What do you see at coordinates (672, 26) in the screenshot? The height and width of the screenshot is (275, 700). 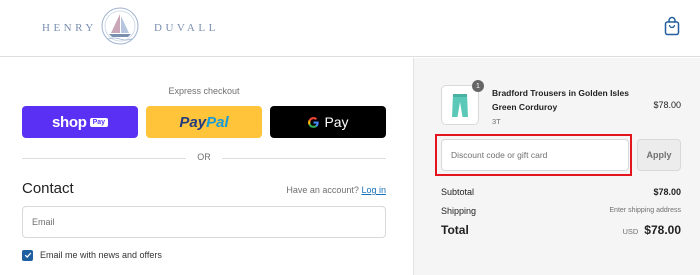 I see `shopping-bag-icon` at bounding box center [672, 26].